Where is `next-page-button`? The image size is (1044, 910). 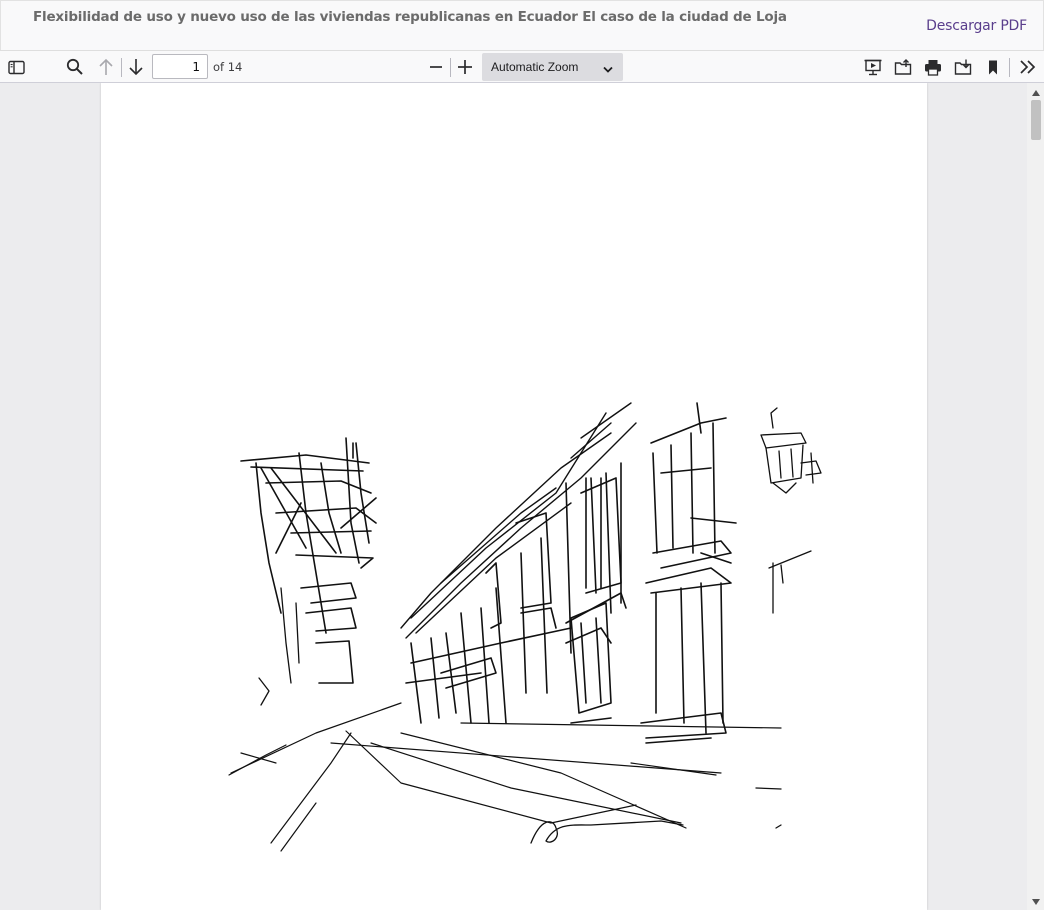
next-page-button is located at coordinates (136, 67).